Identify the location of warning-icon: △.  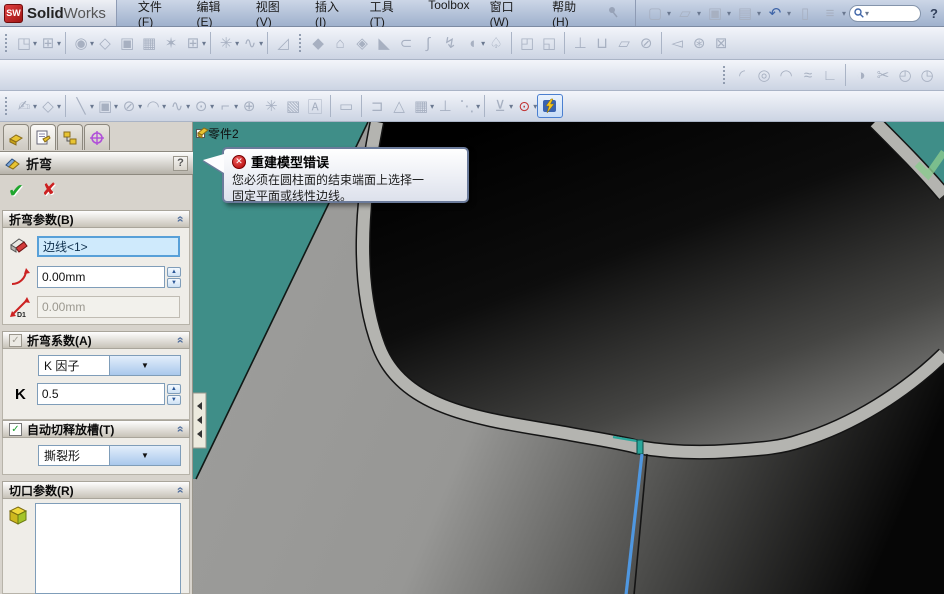
(399, 106).